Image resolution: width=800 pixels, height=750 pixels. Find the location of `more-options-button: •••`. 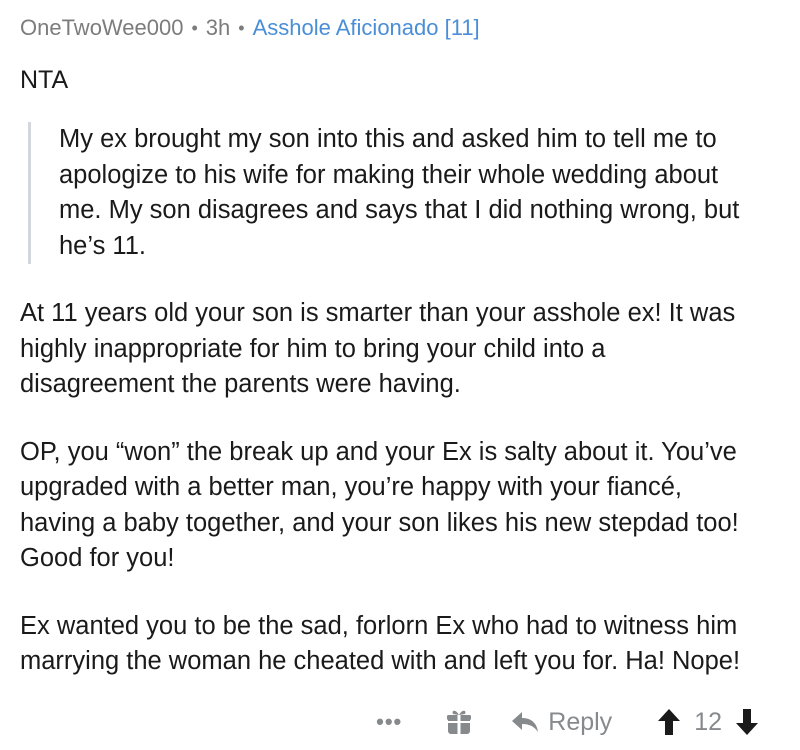

more-options-button: ••• is located at coordinates (389, 722).